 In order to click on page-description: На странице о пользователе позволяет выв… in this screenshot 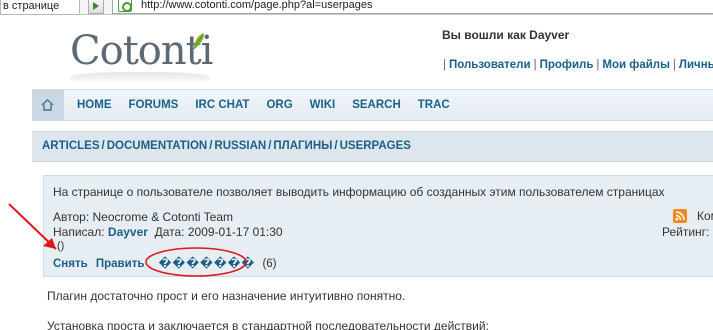, I will do `click(359, 192)`.